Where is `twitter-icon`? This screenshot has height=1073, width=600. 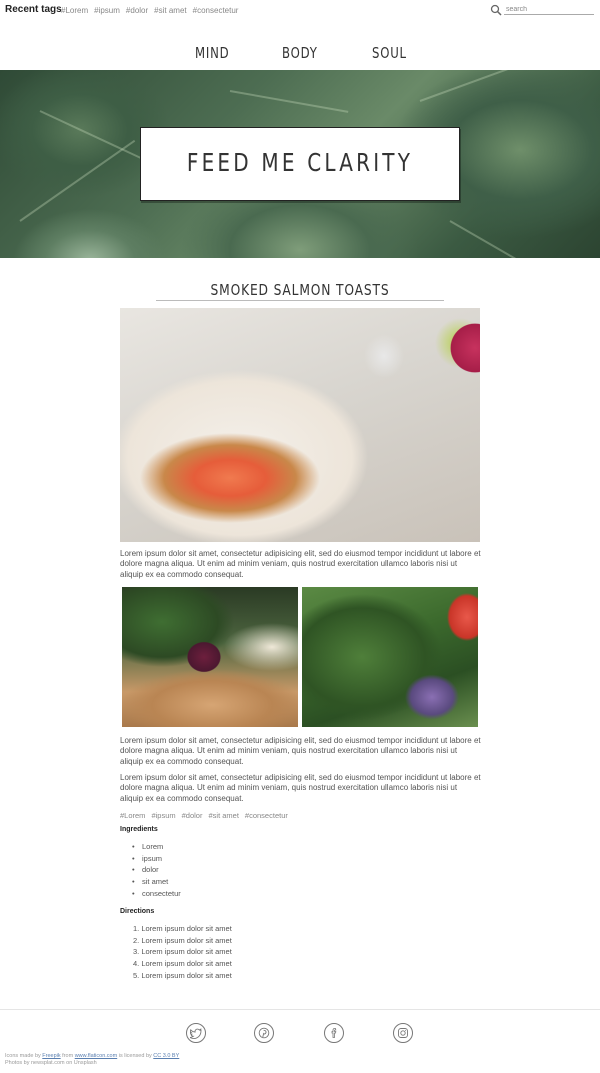 twitter-icon is located at coordinates (196, 1033).